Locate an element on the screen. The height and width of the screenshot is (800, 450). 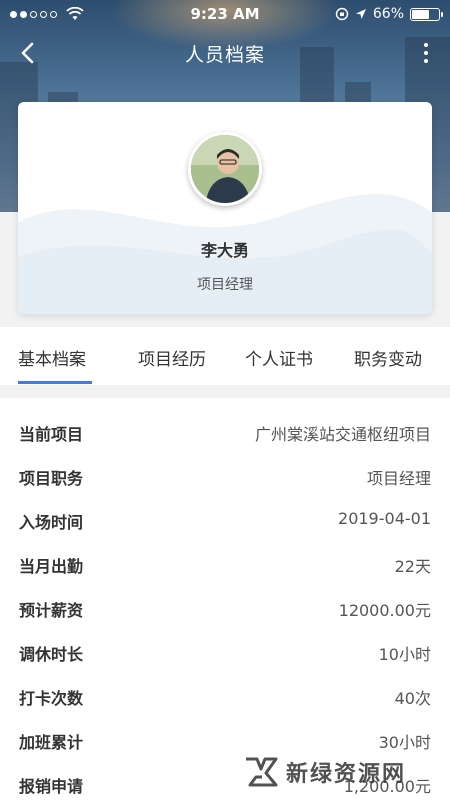
info-value: 40次 is located at coordinates (412, 698).